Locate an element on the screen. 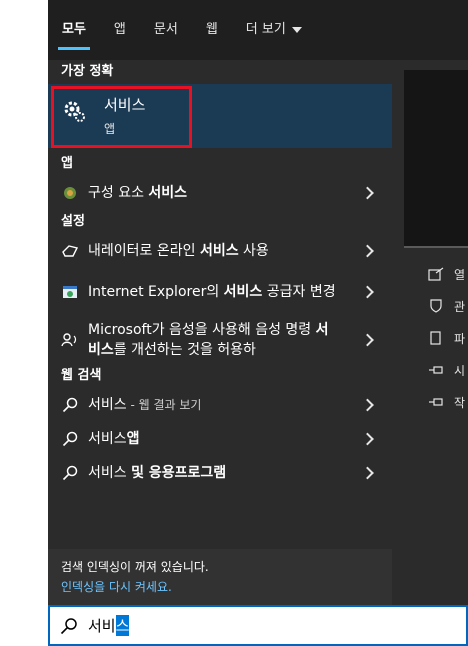  section-settings: 설정 is located at coordinates (73, 221).